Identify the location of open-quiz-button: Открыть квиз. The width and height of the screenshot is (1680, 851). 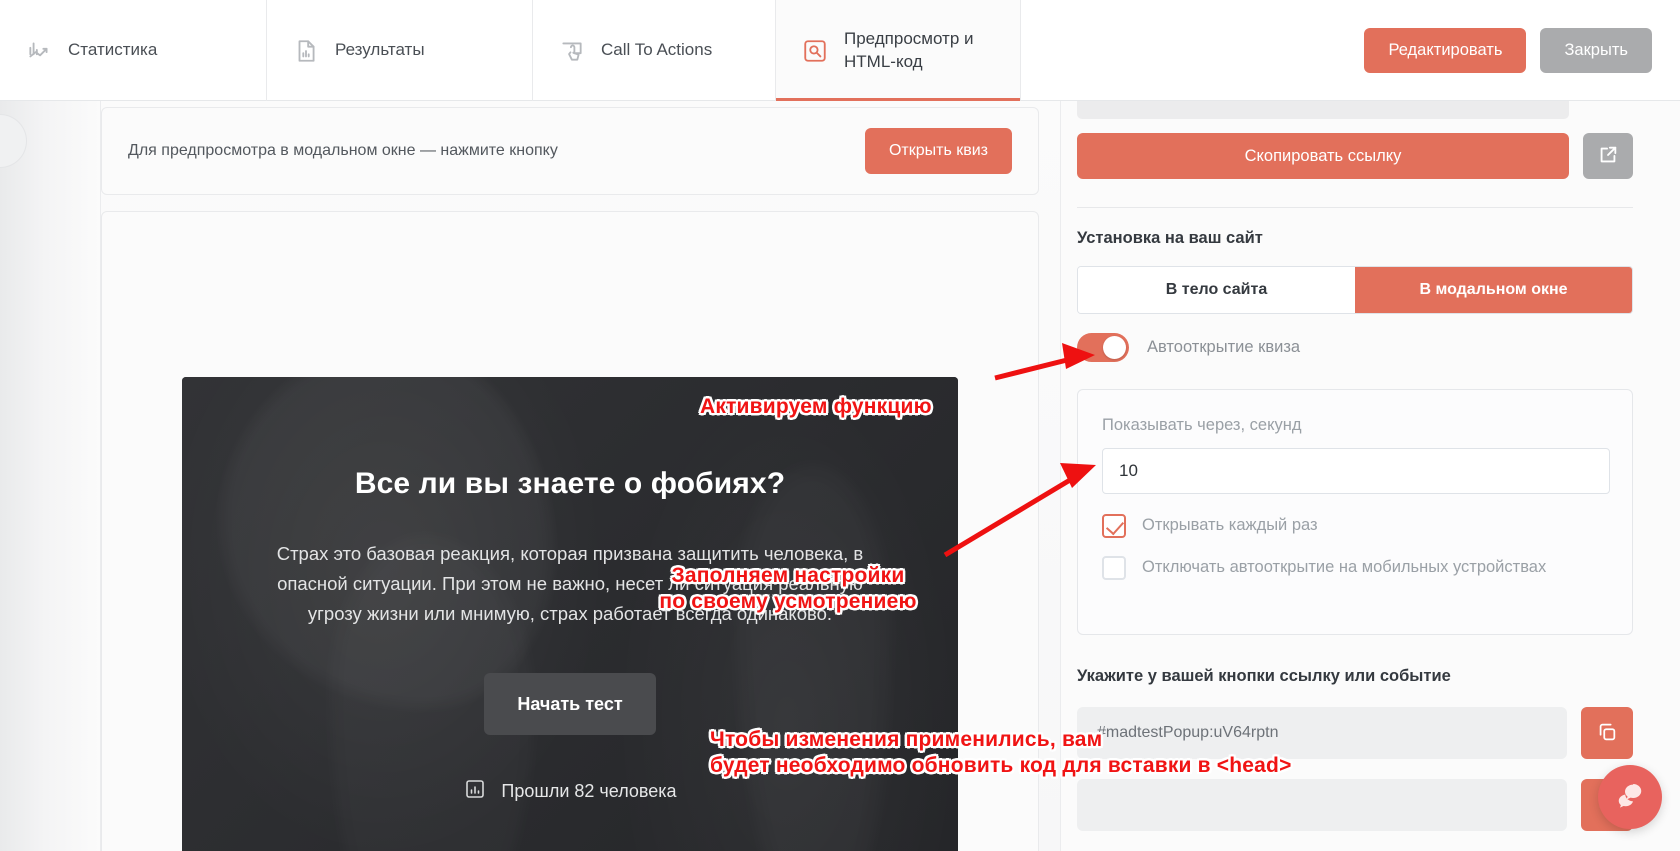
(938, 151).